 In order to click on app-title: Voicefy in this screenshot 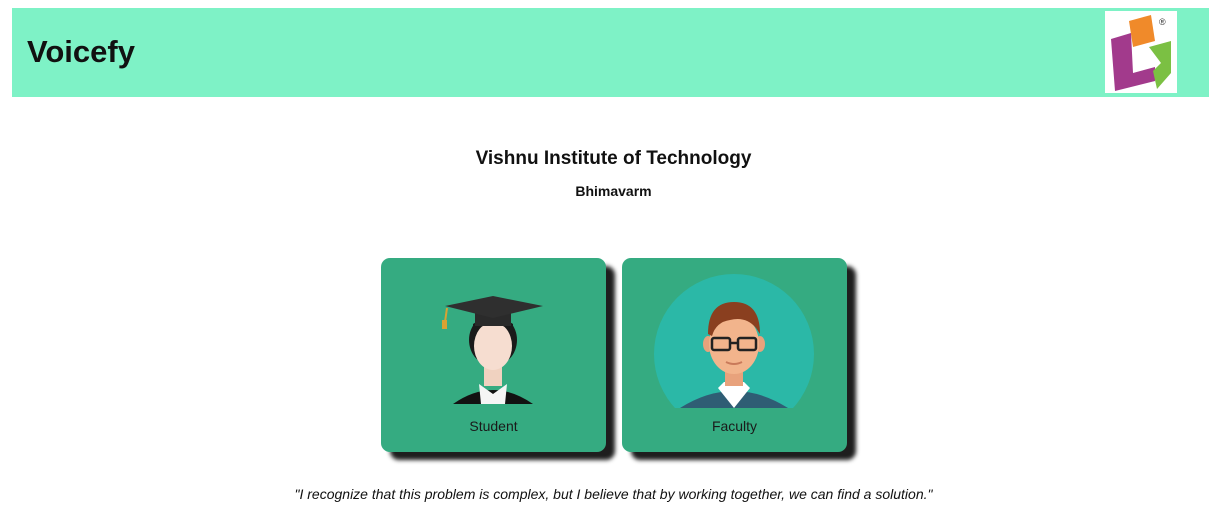, I will do `click(81, 51)`.